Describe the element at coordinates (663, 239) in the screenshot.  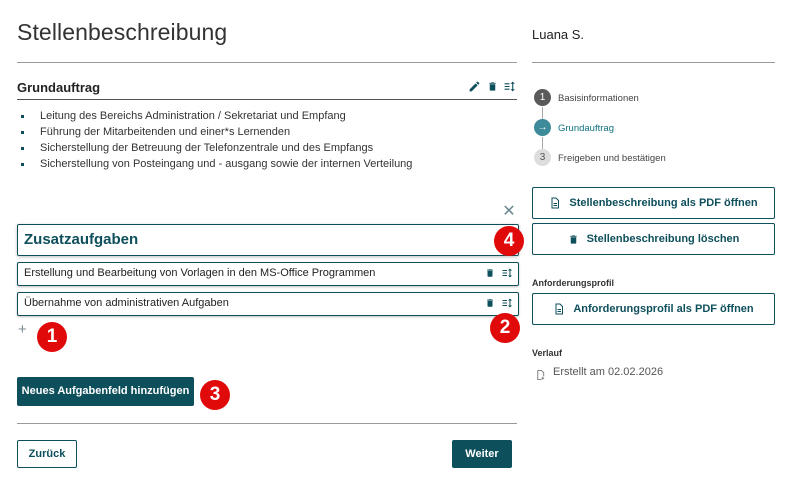
I see `delete-label: Stellenbeschreibung löschen` at that location.